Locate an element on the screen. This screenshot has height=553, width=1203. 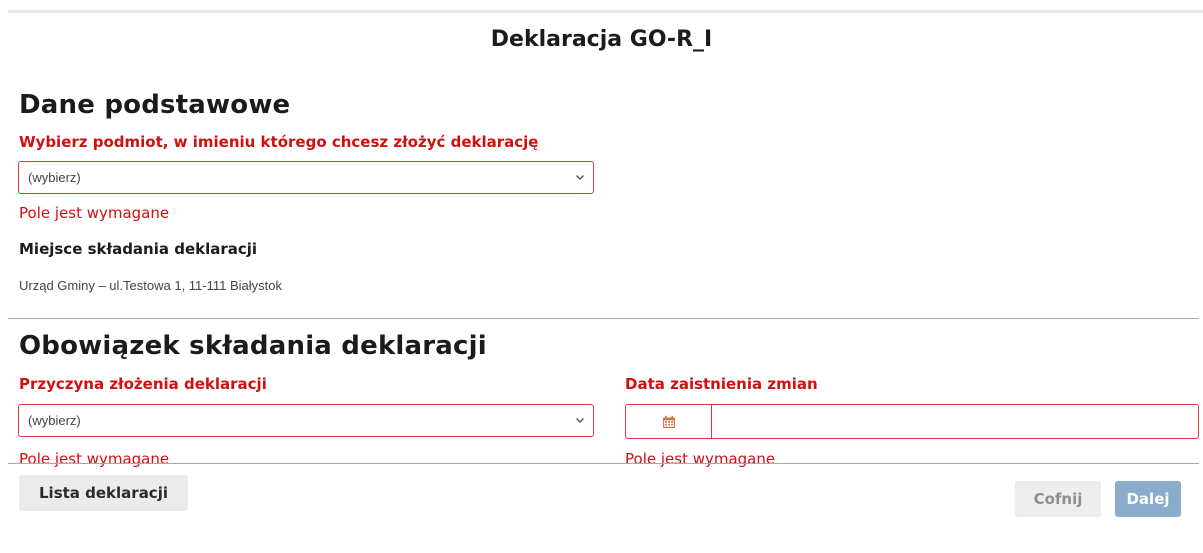
date-input is located at coordinates (955, 421).